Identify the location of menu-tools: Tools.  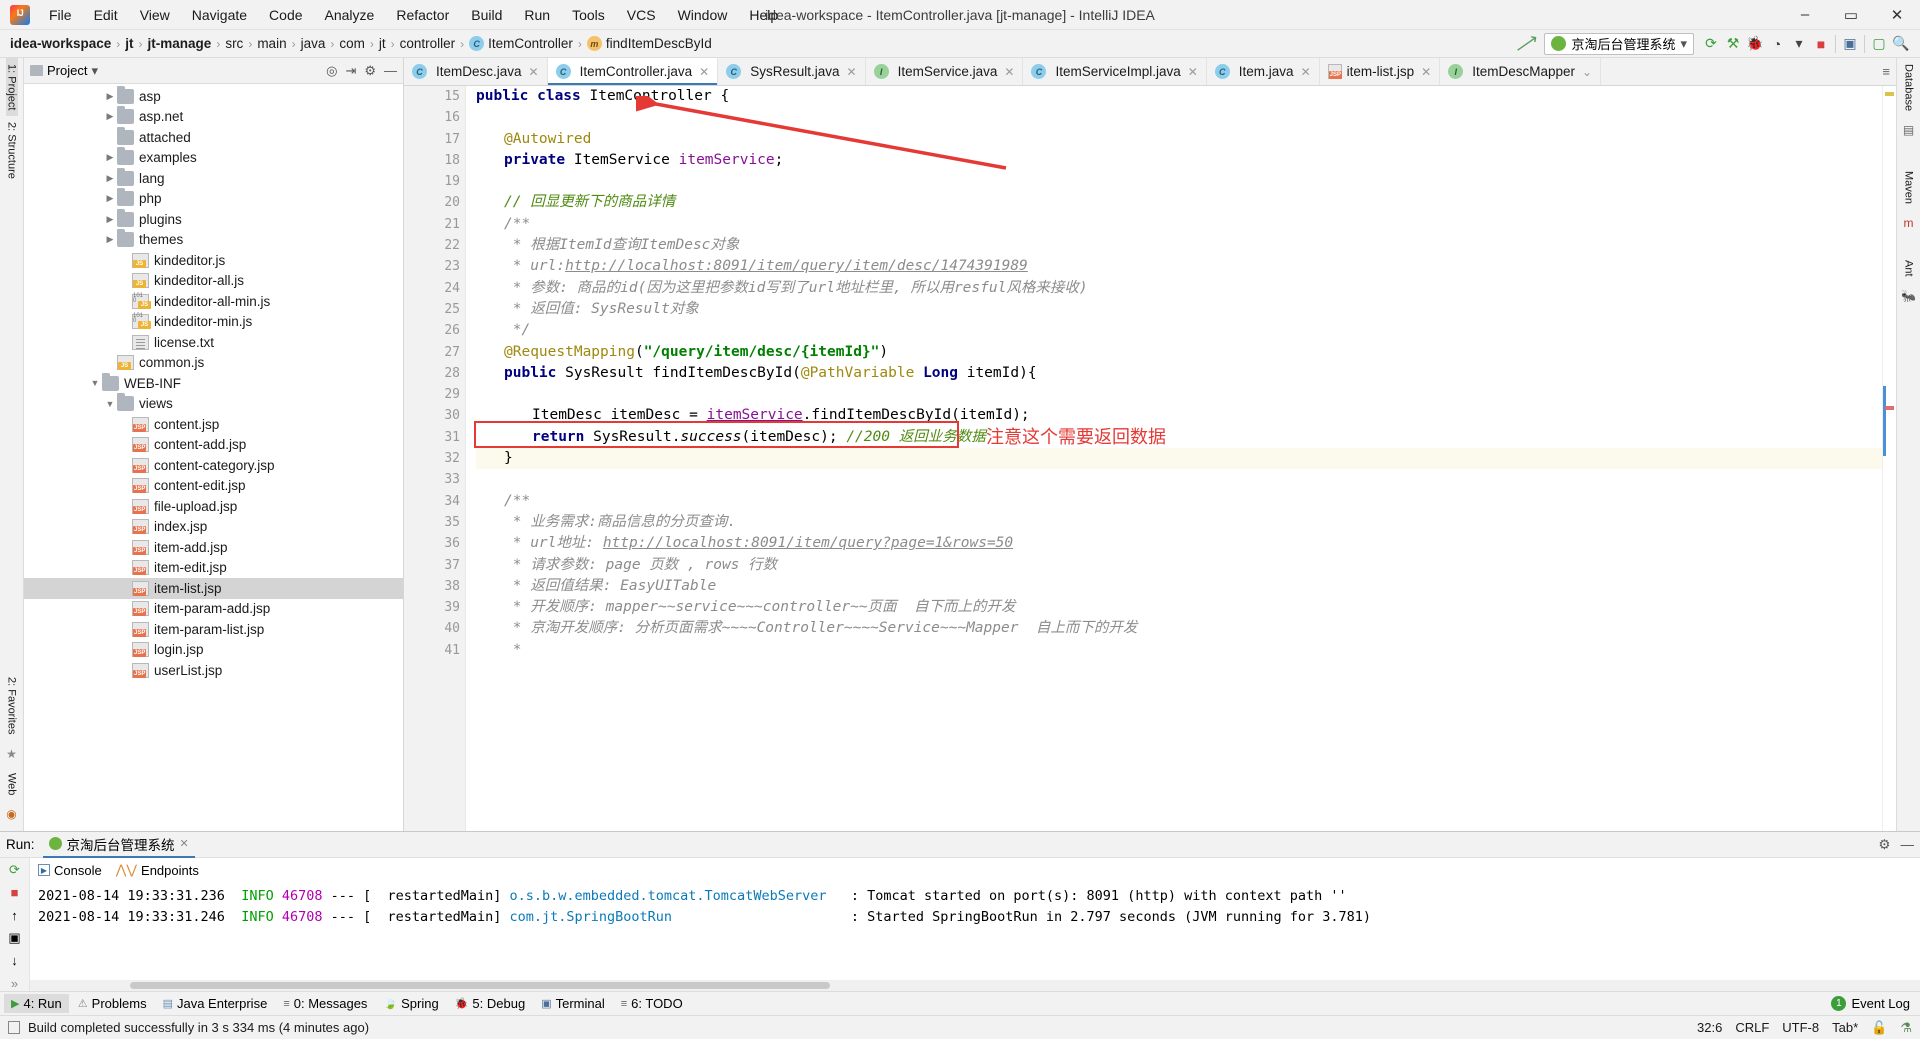
(588, 15).